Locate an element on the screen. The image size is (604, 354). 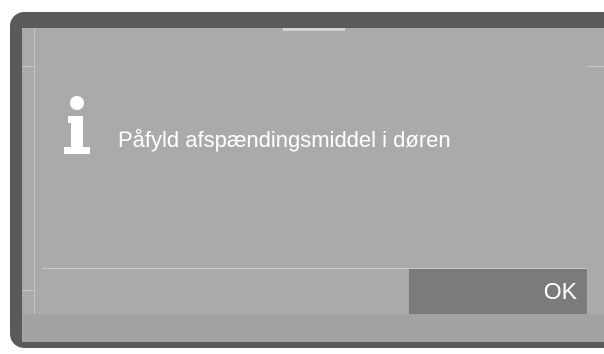
ok-button: OK is located at coordinates (498, 291).